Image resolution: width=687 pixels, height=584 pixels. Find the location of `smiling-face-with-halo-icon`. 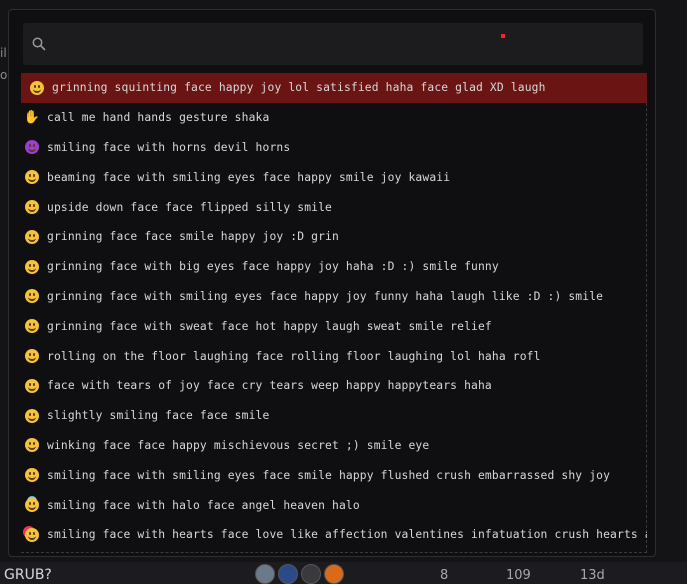

smiling-face-with-halo-icon is located at coordinates (32, 505).